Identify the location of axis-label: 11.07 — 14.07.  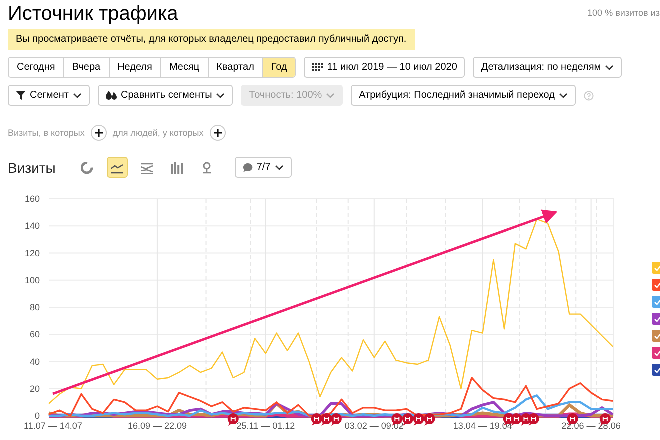
(53, 426).